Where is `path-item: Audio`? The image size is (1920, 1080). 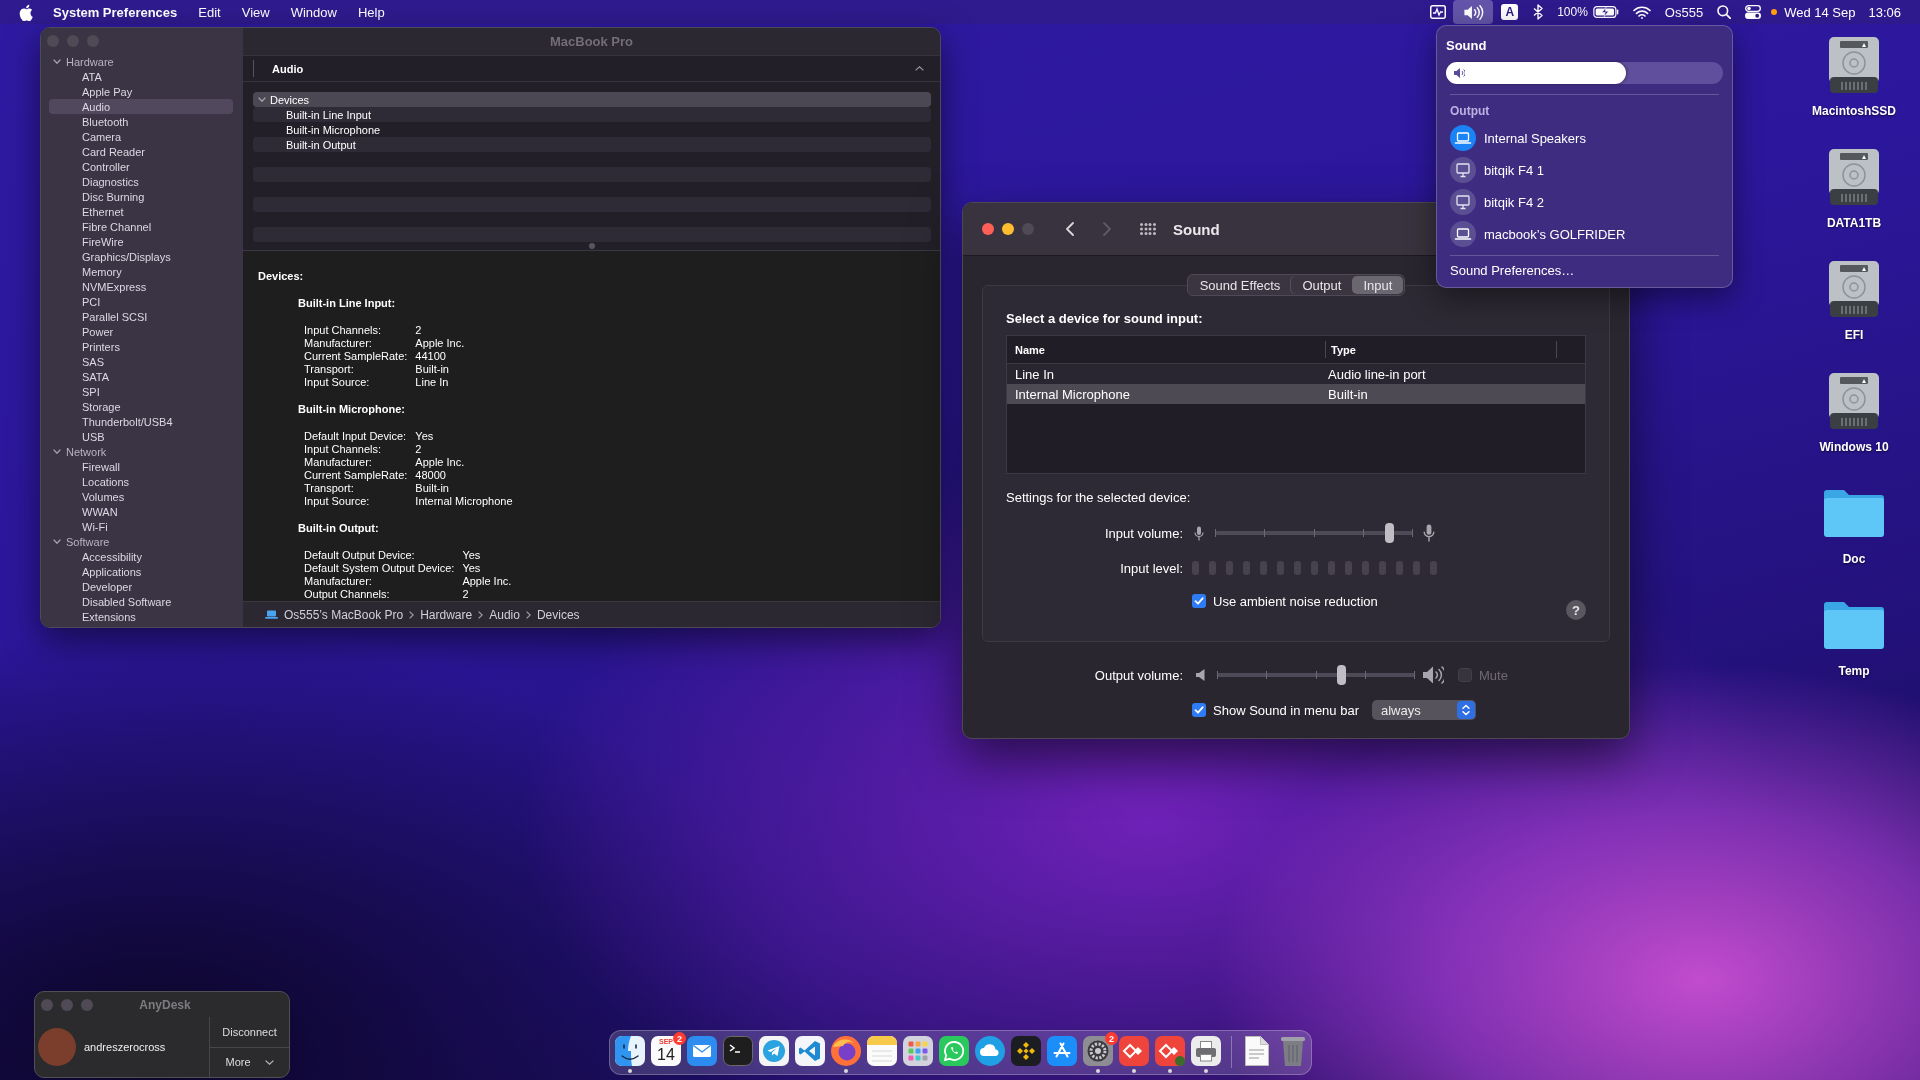
path-item: Audio is located at coordinates (504, 614).